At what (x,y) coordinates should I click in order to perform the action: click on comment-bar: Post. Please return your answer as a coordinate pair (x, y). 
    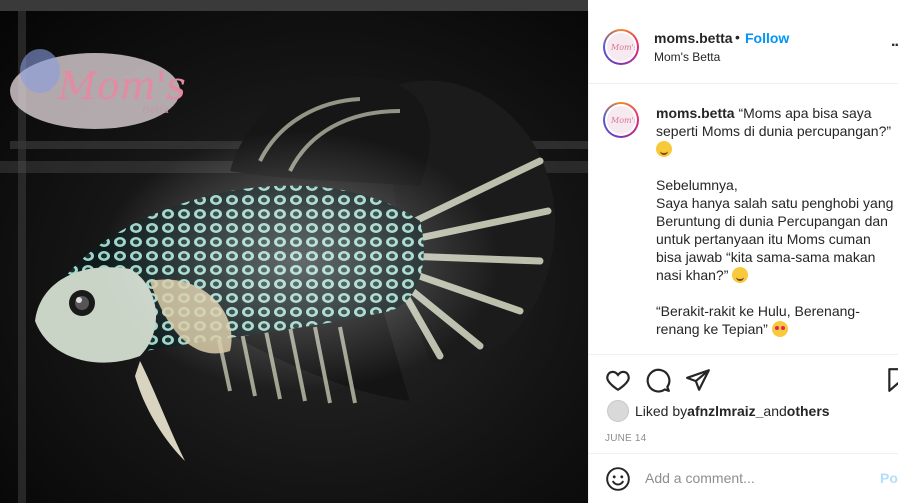
    Looking at the image, I should click on (743, 478).